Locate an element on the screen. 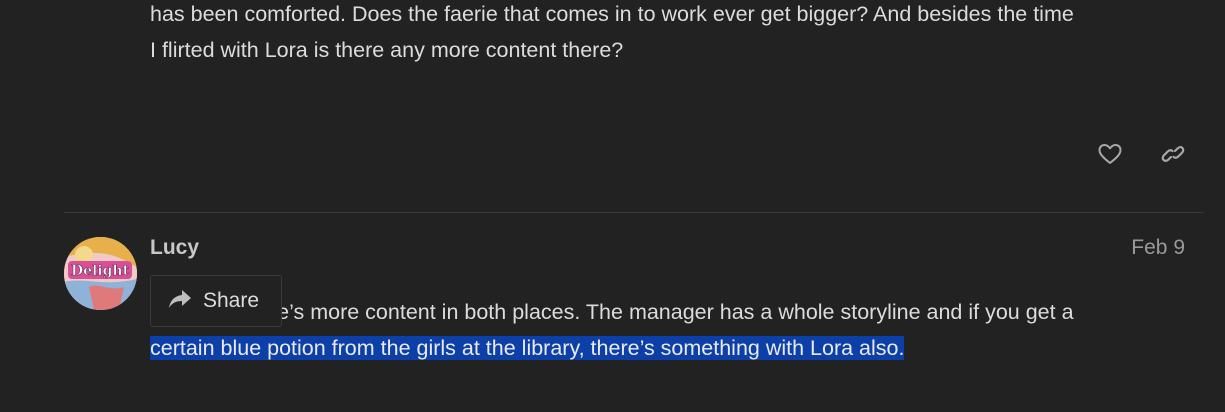  quote-share-button: Share is located at coordinates (216, 301).